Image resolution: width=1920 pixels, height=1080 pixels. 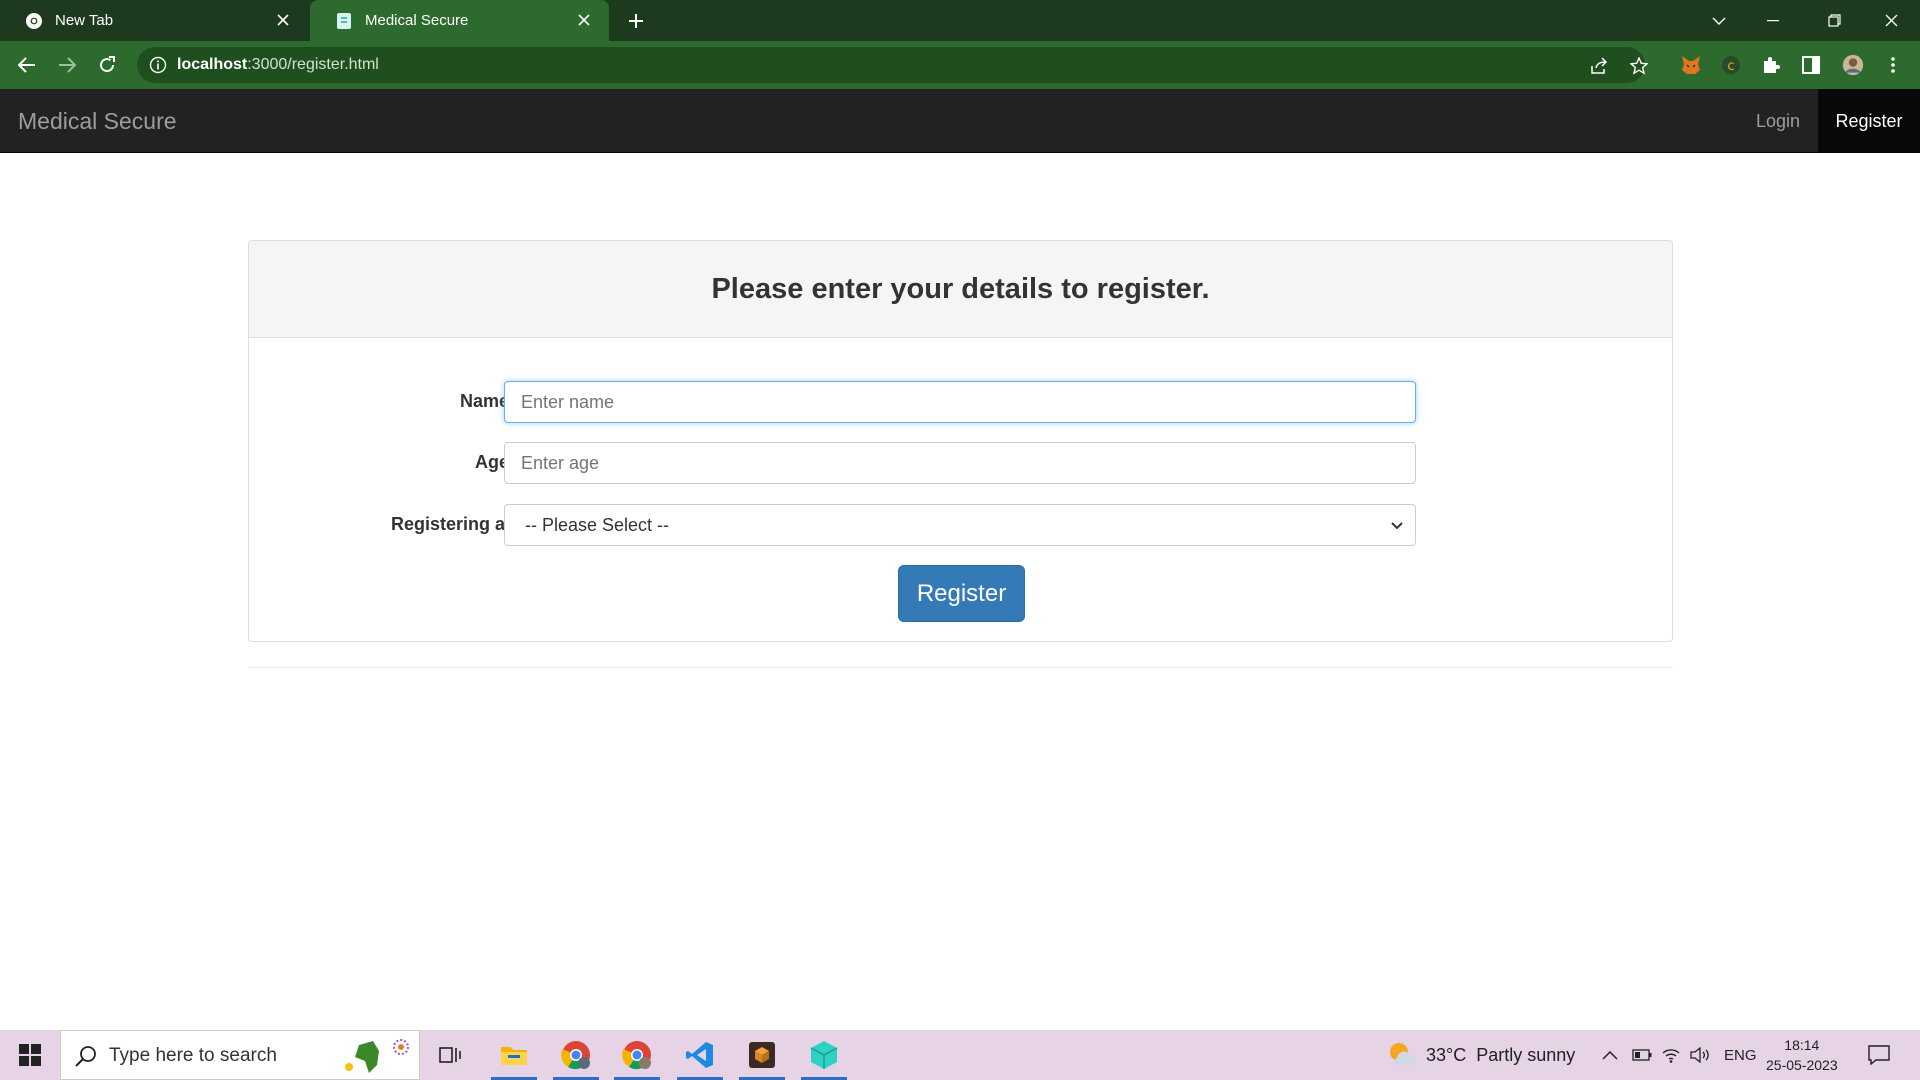 I want to click on battery-icon, so click(x=1642, y=1055).